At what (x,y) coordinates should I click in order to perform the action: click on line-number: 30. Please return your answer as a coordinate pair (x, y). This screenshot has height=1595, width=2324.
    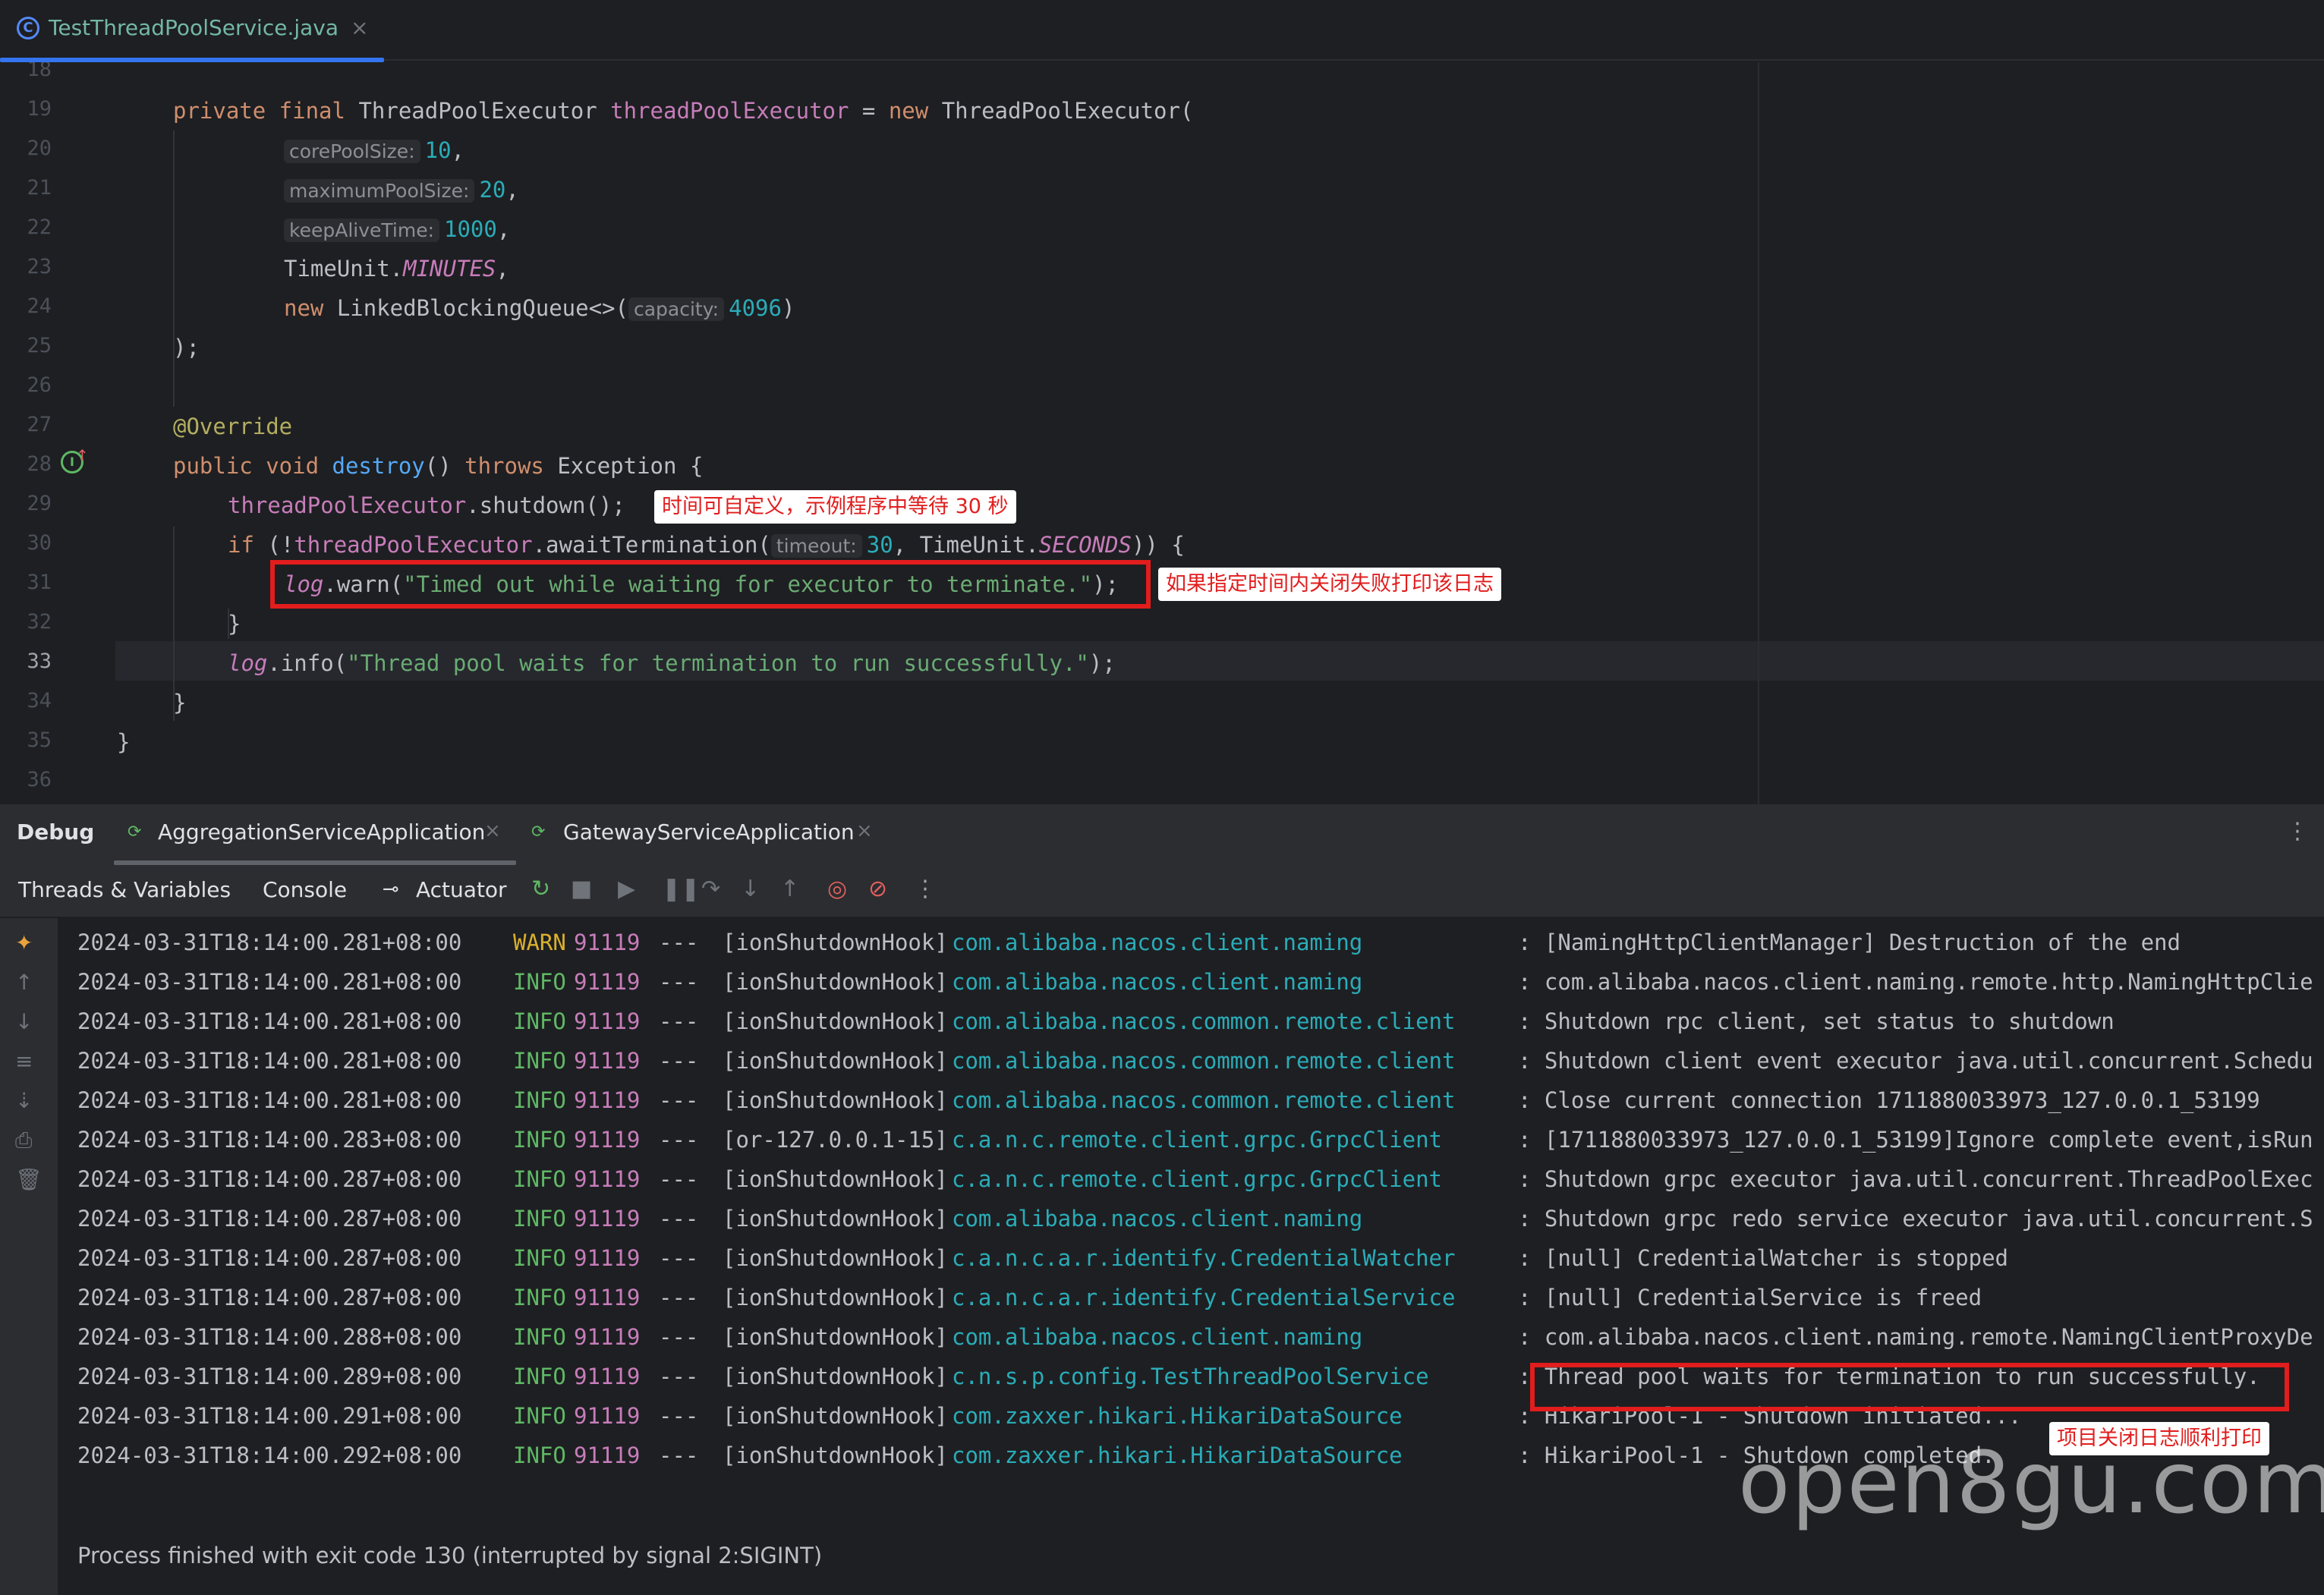
    Looking at the image, I should click on (40, 543).